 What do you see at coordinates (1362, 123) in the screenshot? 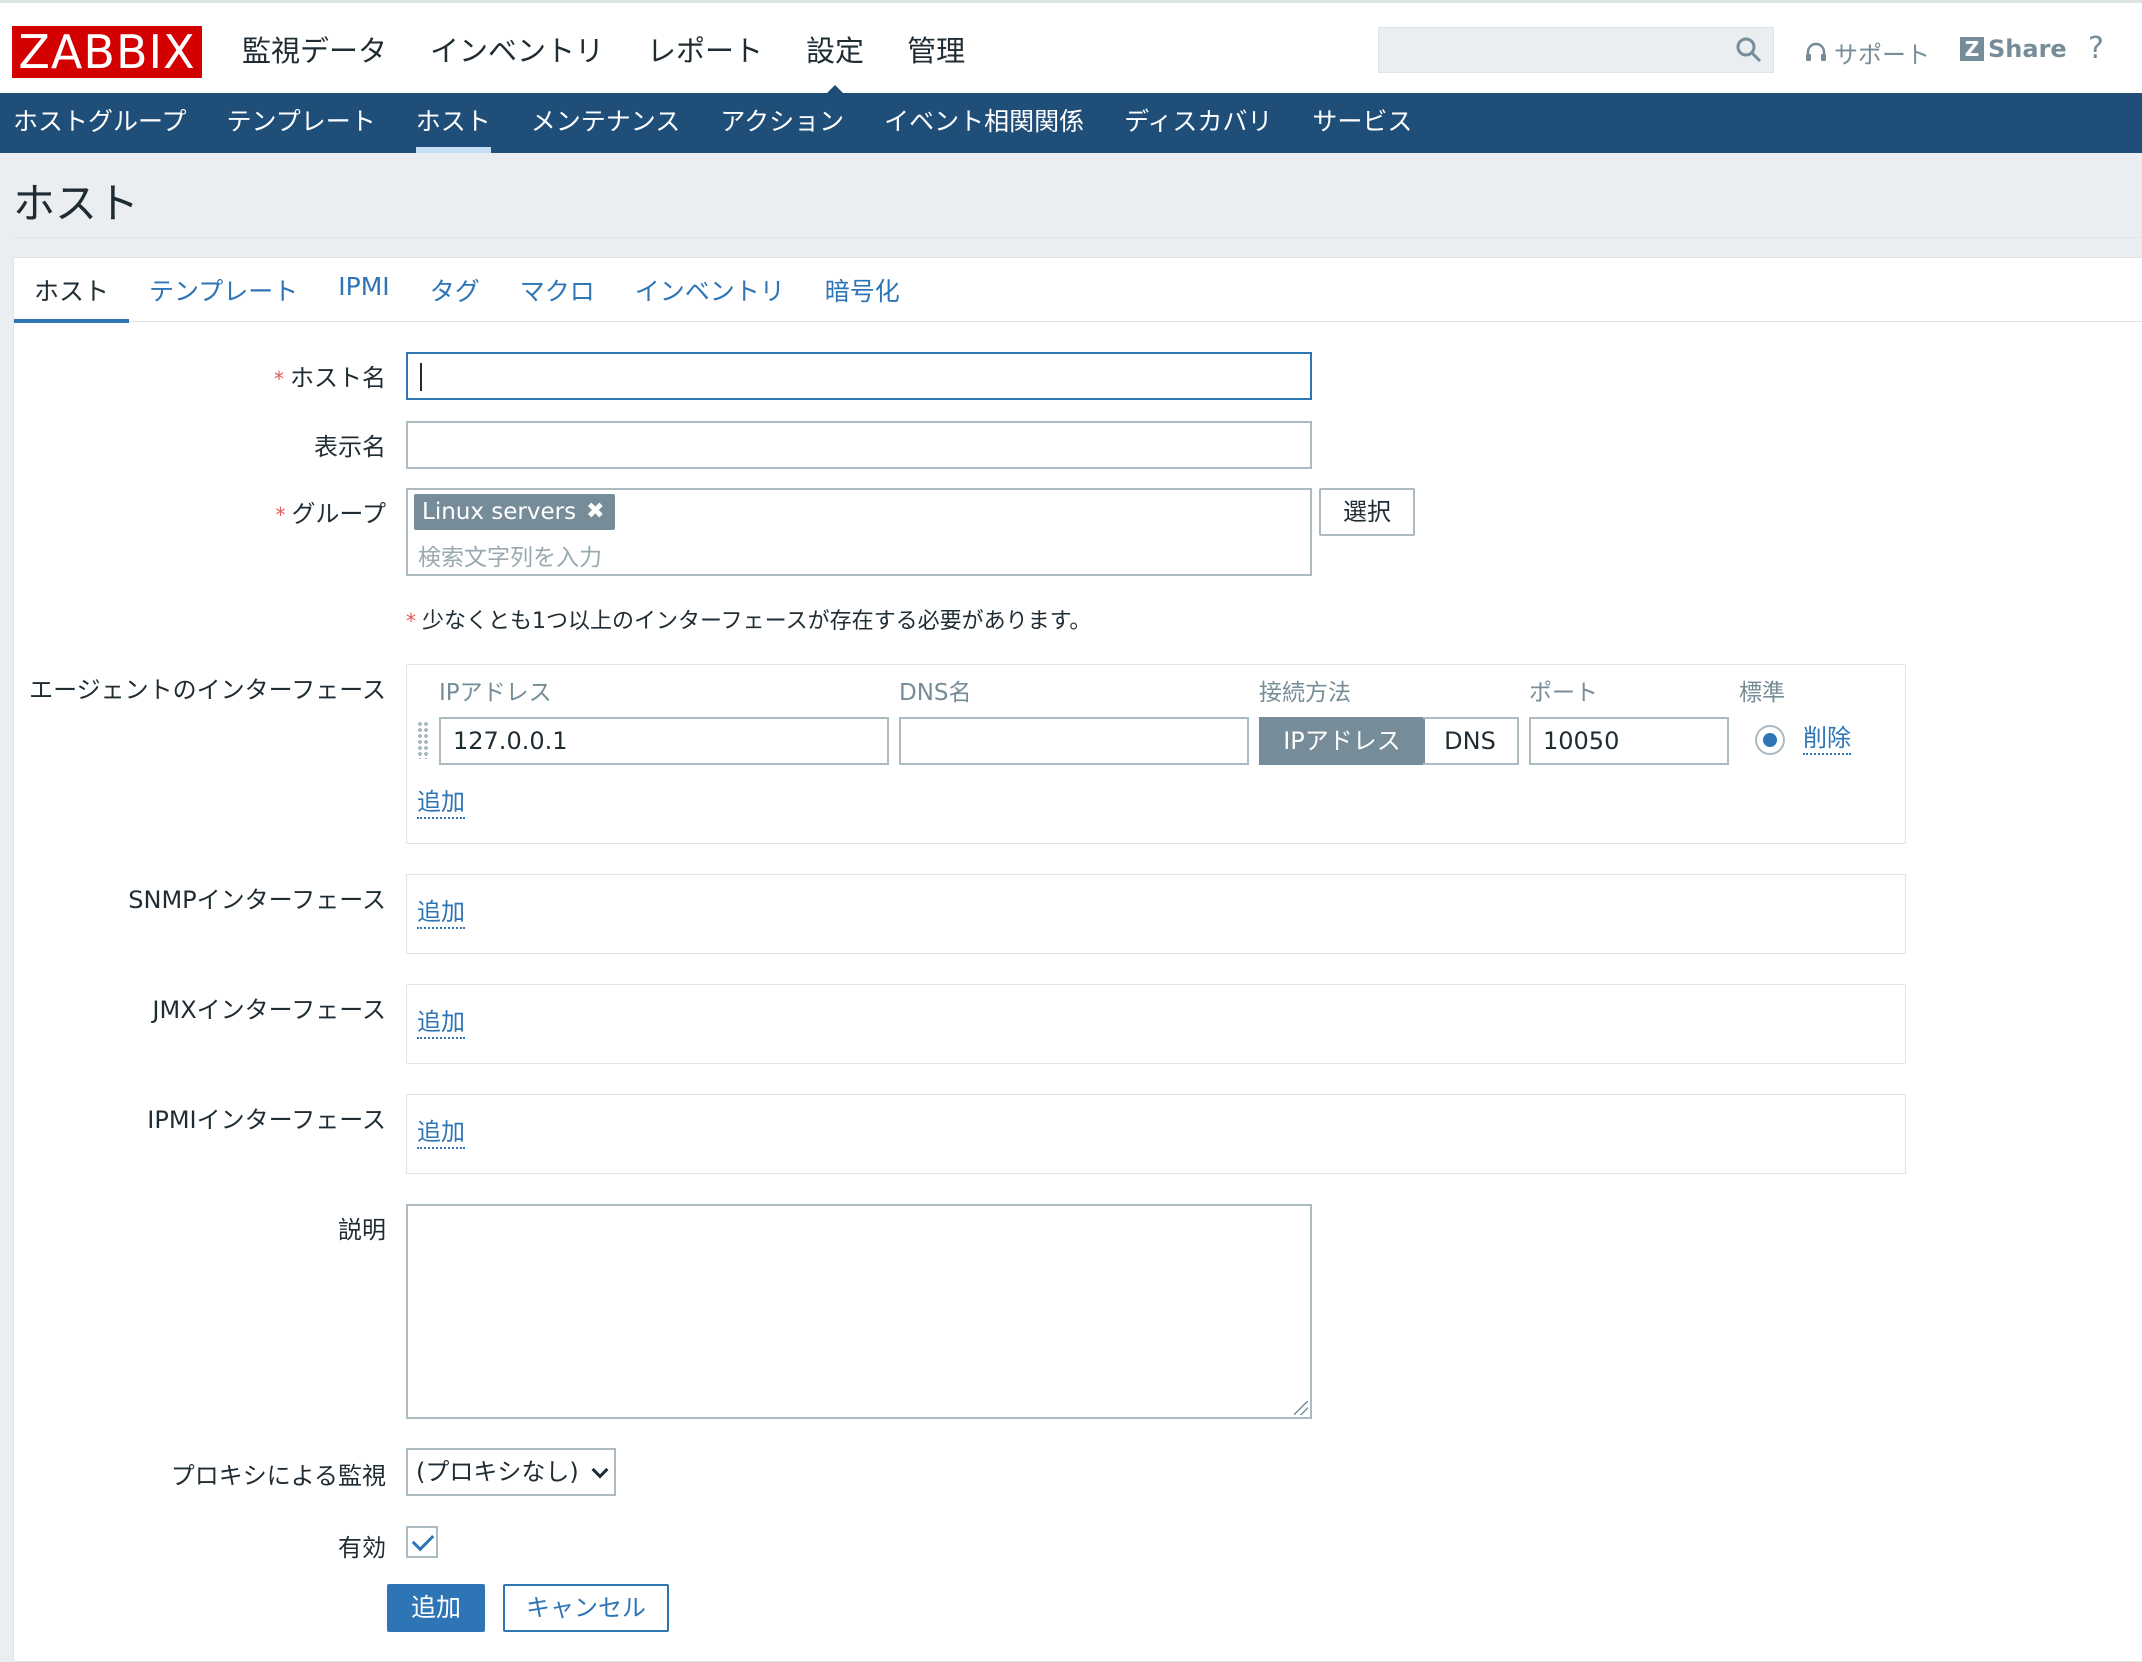
I see `submenu-services: サービス` at bounding box center [1362, 123].